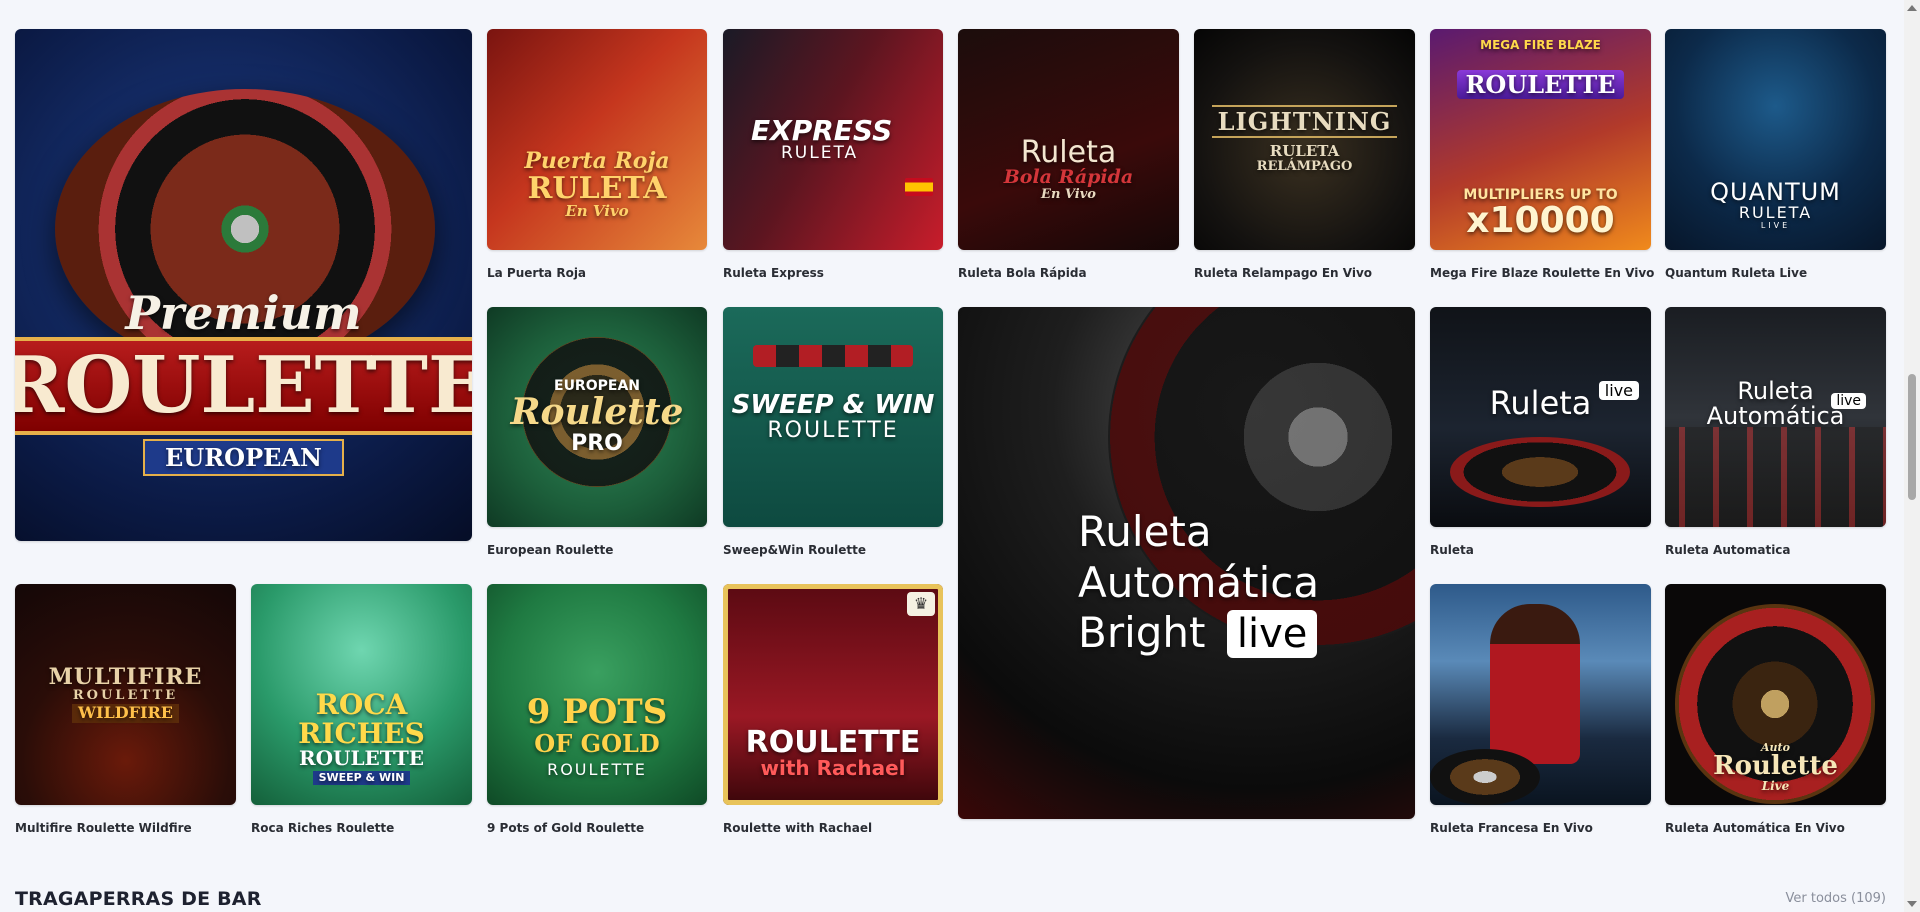  What do you see at coordinates (822, 130) in the screenshot?
I see `art-line: EXPRESS` at bounding box center [822, 130].